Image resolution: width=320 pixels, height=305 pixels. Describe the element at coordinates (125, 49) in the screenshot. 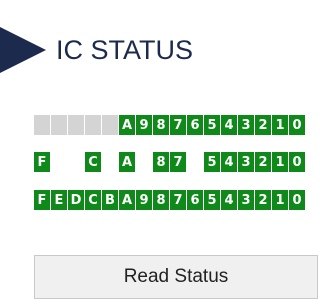

I see `page-title: IC STATUS` at that location.